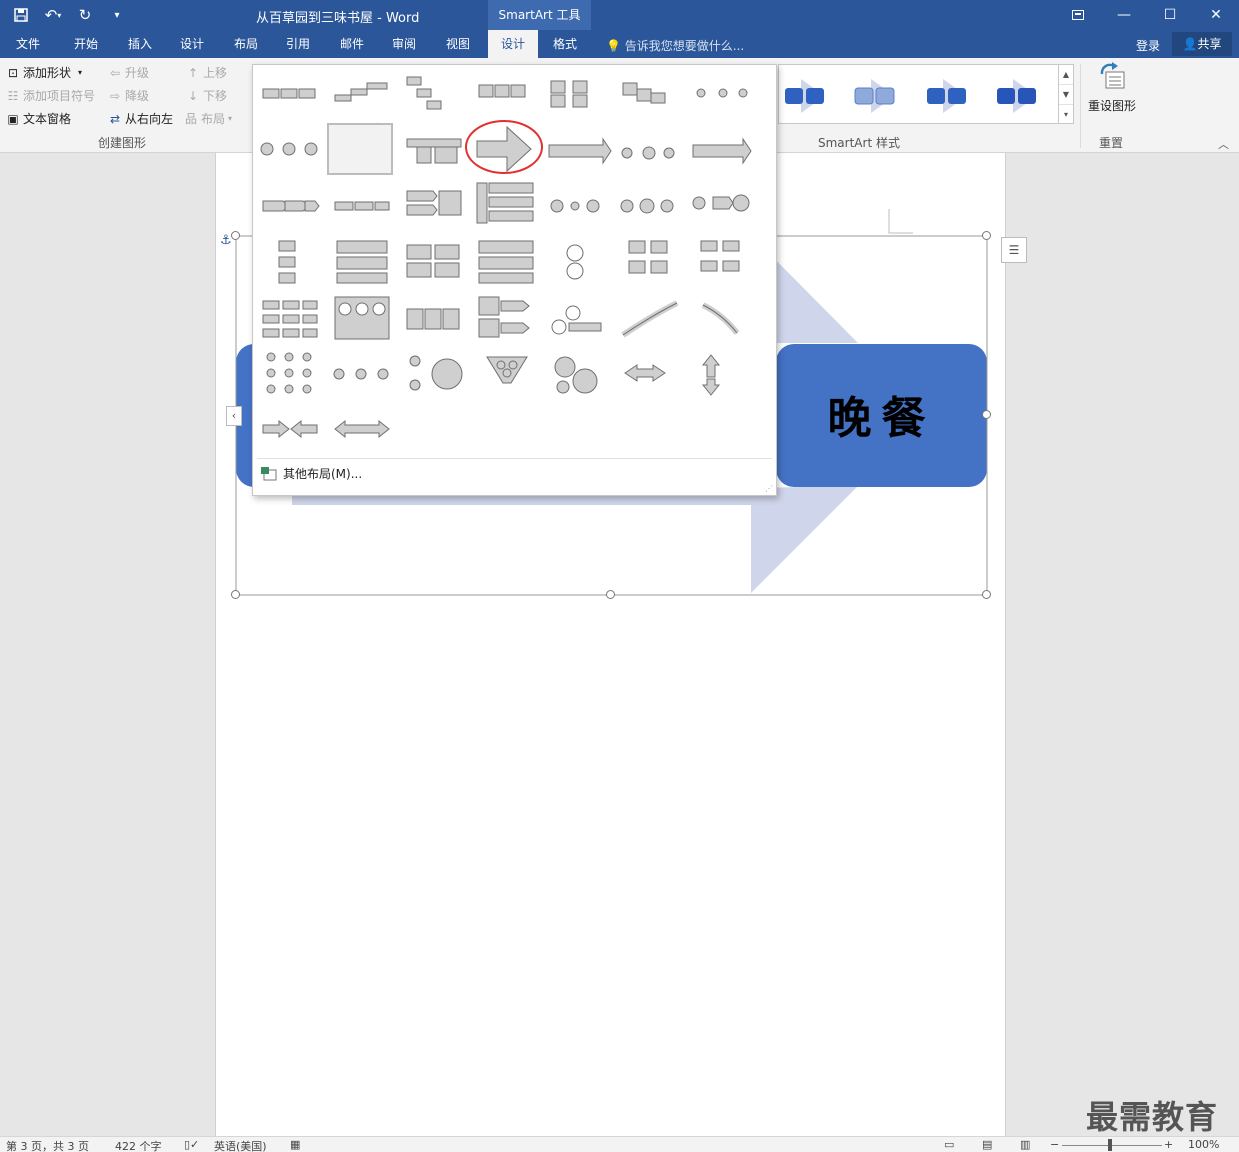 This screenshot has width=1239, height=1152. What do you see at coordinates (1025, 1144) in the screenshot?
I see `web-layout-icon: ▥` at bounding box center [1025, 1144].